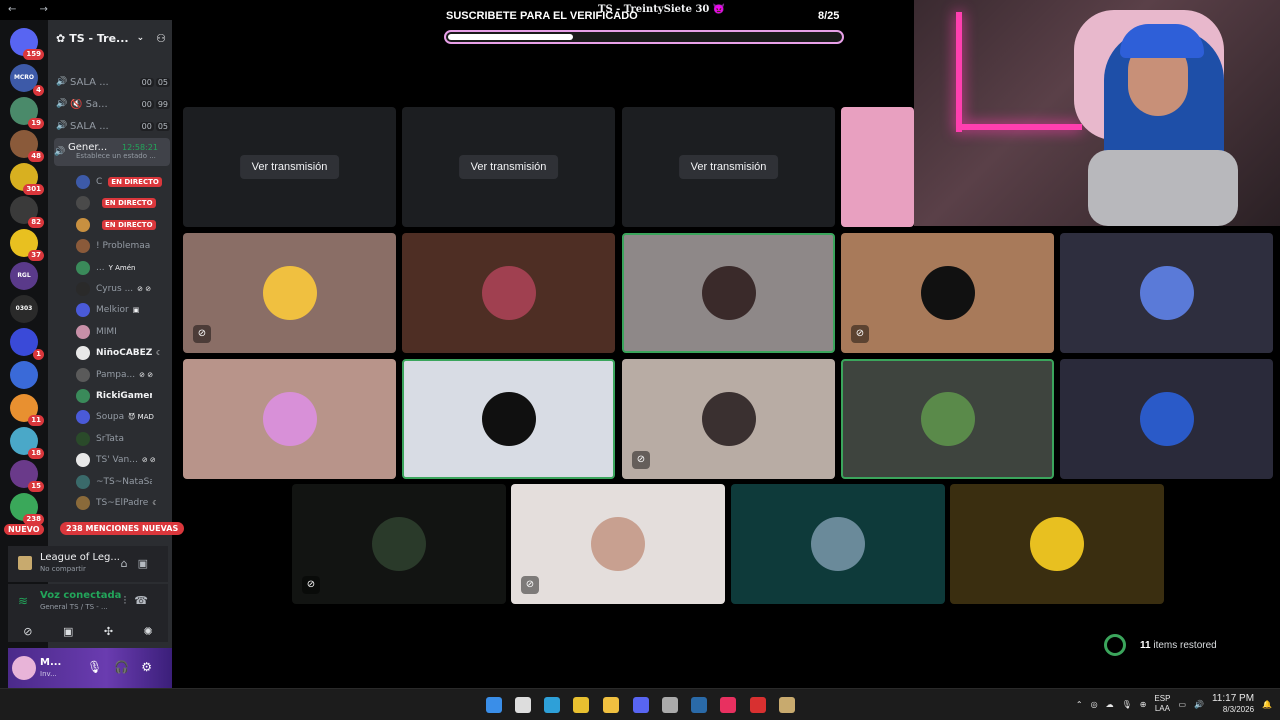 The width and height of the screenshot is (1280, 720). What do you see at coordinates (27, 509) in the screenshot?
I see `server-icon: 238` at bounding box center [27, 509].